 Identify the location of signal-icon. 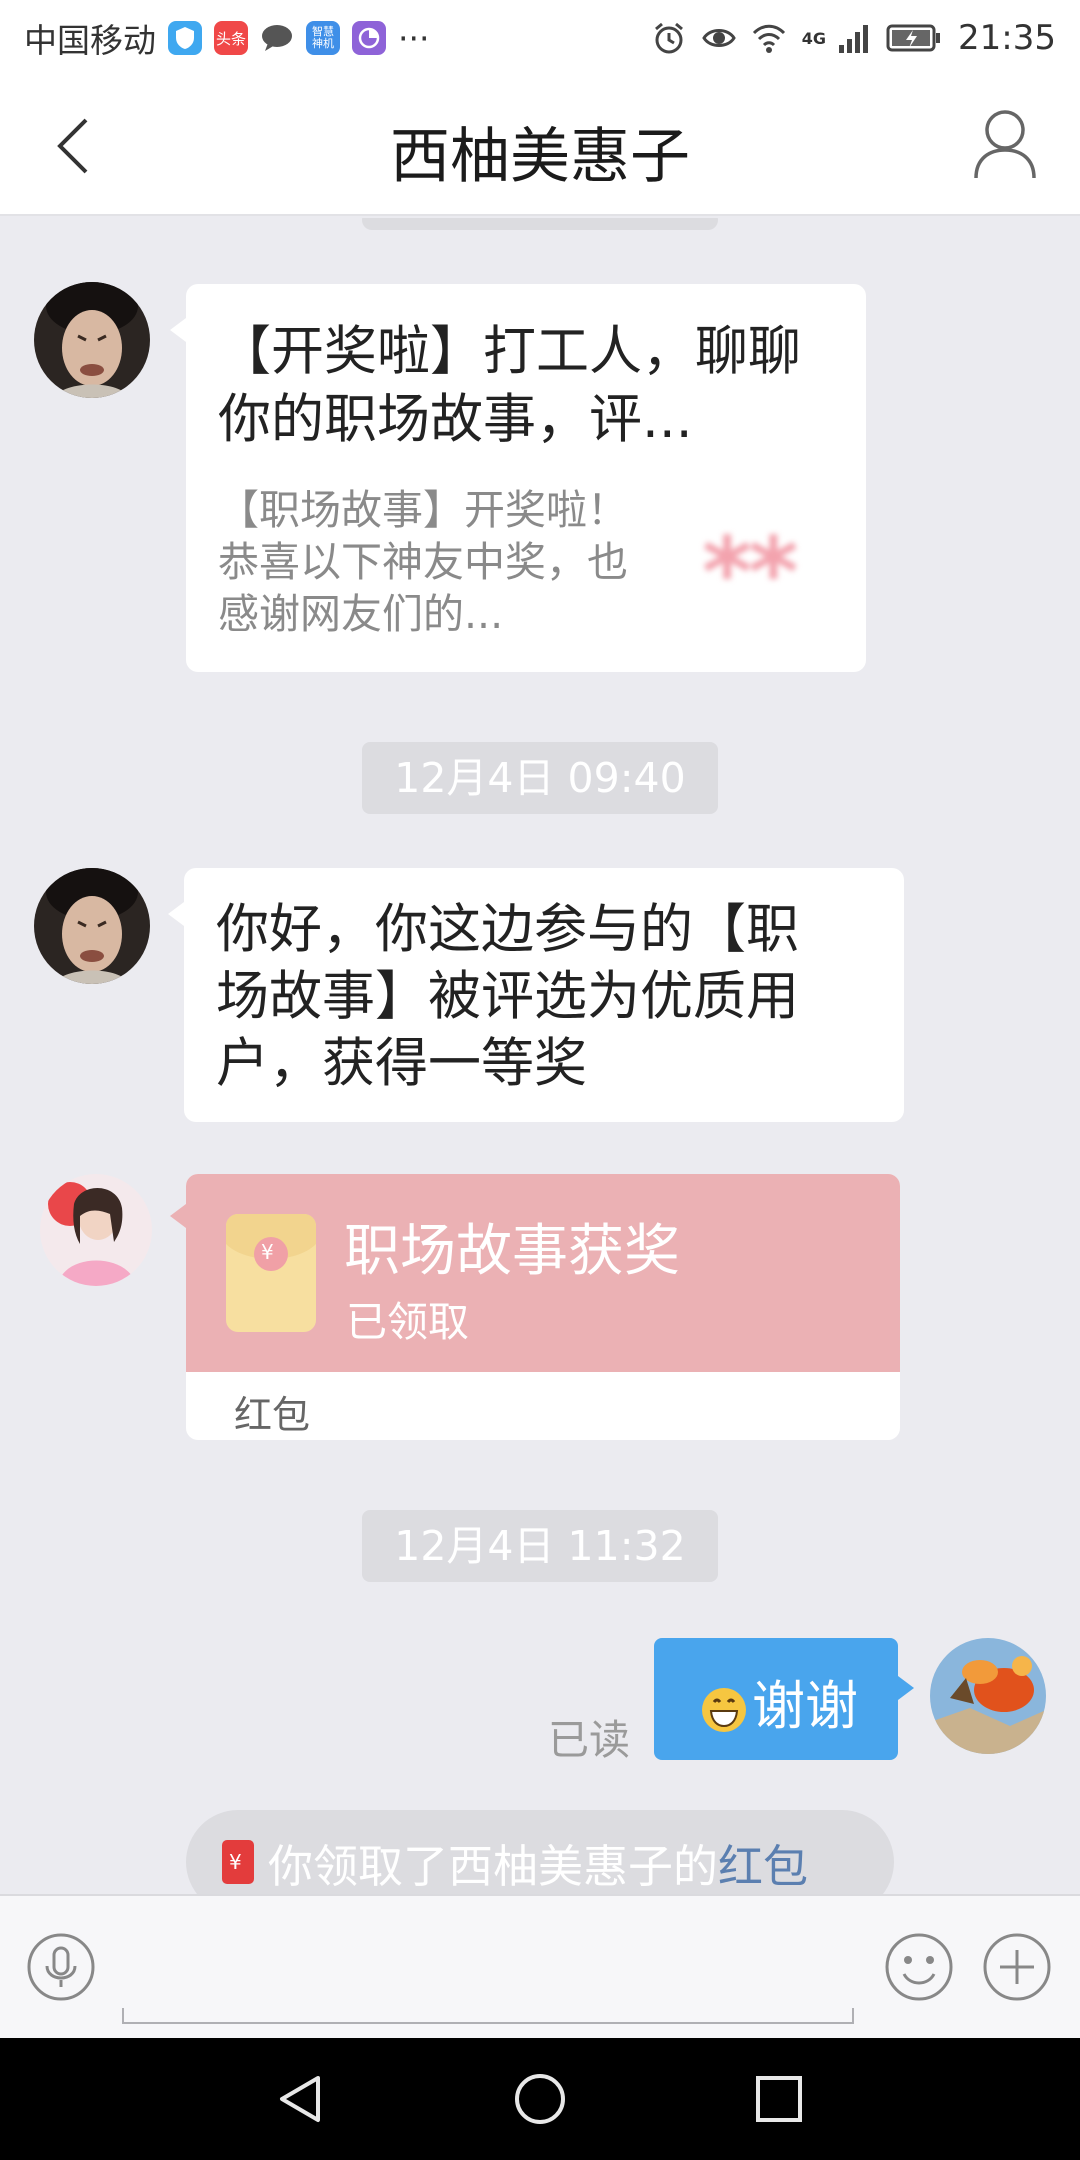
(854, 39).